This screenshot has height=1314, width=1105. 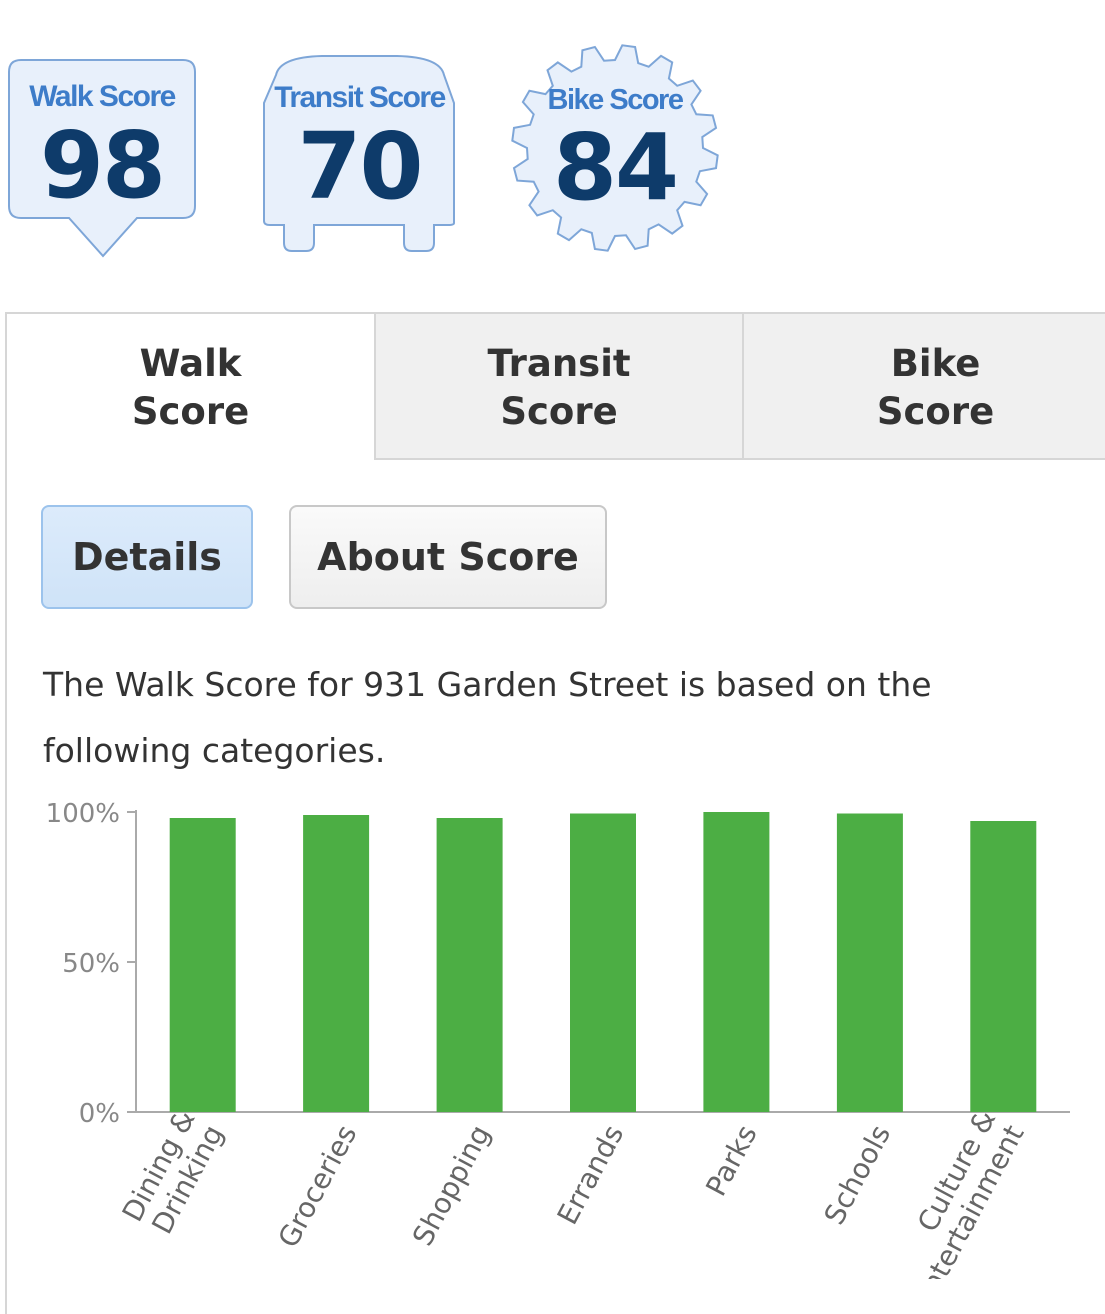 I want to click on x-tick-label: Shopping, so click(x=451, y=1186).